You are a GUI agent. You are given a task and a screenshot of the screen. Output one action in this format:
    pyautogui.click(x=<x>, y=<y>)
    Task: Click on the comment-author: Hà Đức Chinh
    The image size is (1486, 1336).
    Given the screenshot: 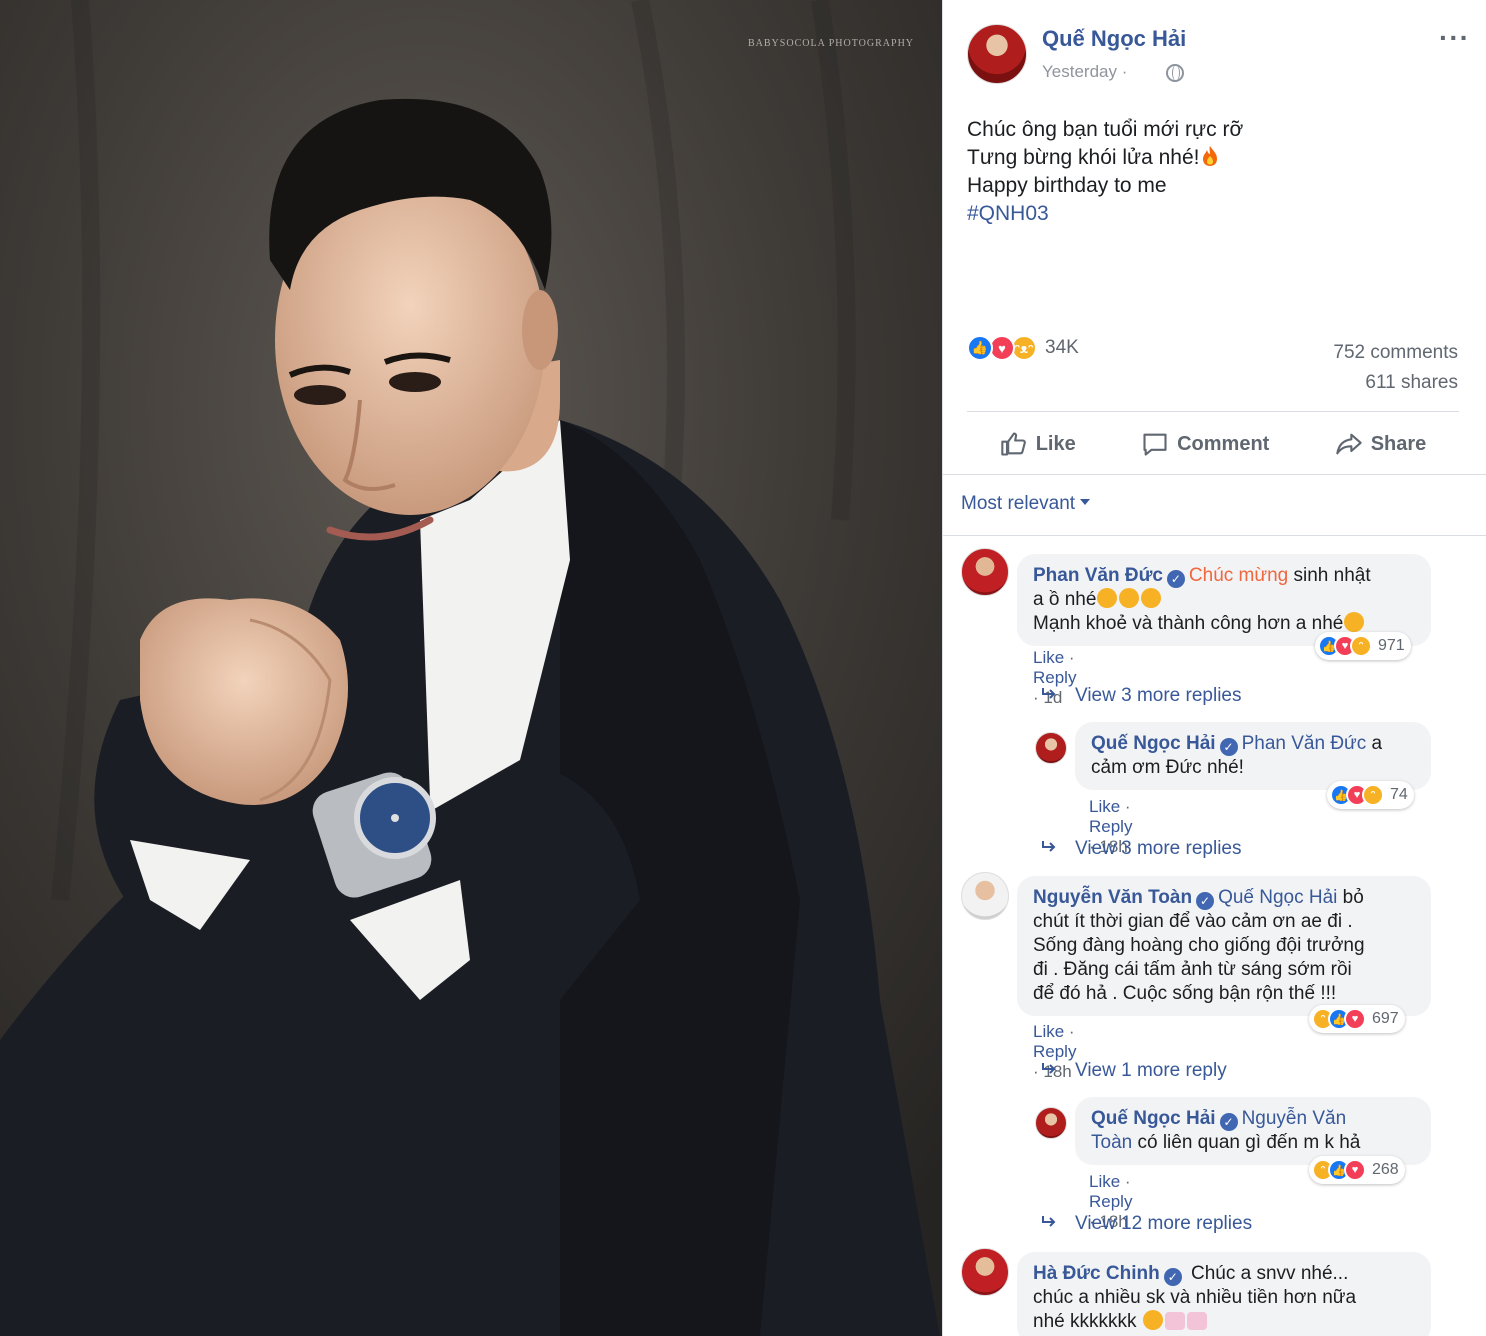 What is the action you would take?
    pyautogui.click(x=1096, y=1273)
    